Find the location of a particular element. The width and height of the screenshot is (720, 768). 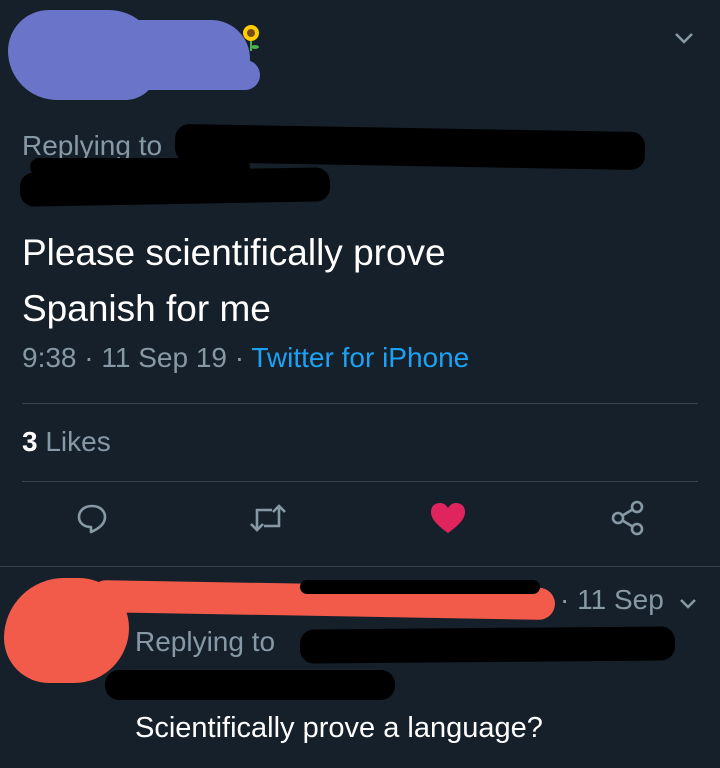

share-button is located at coordinates (628, 520).